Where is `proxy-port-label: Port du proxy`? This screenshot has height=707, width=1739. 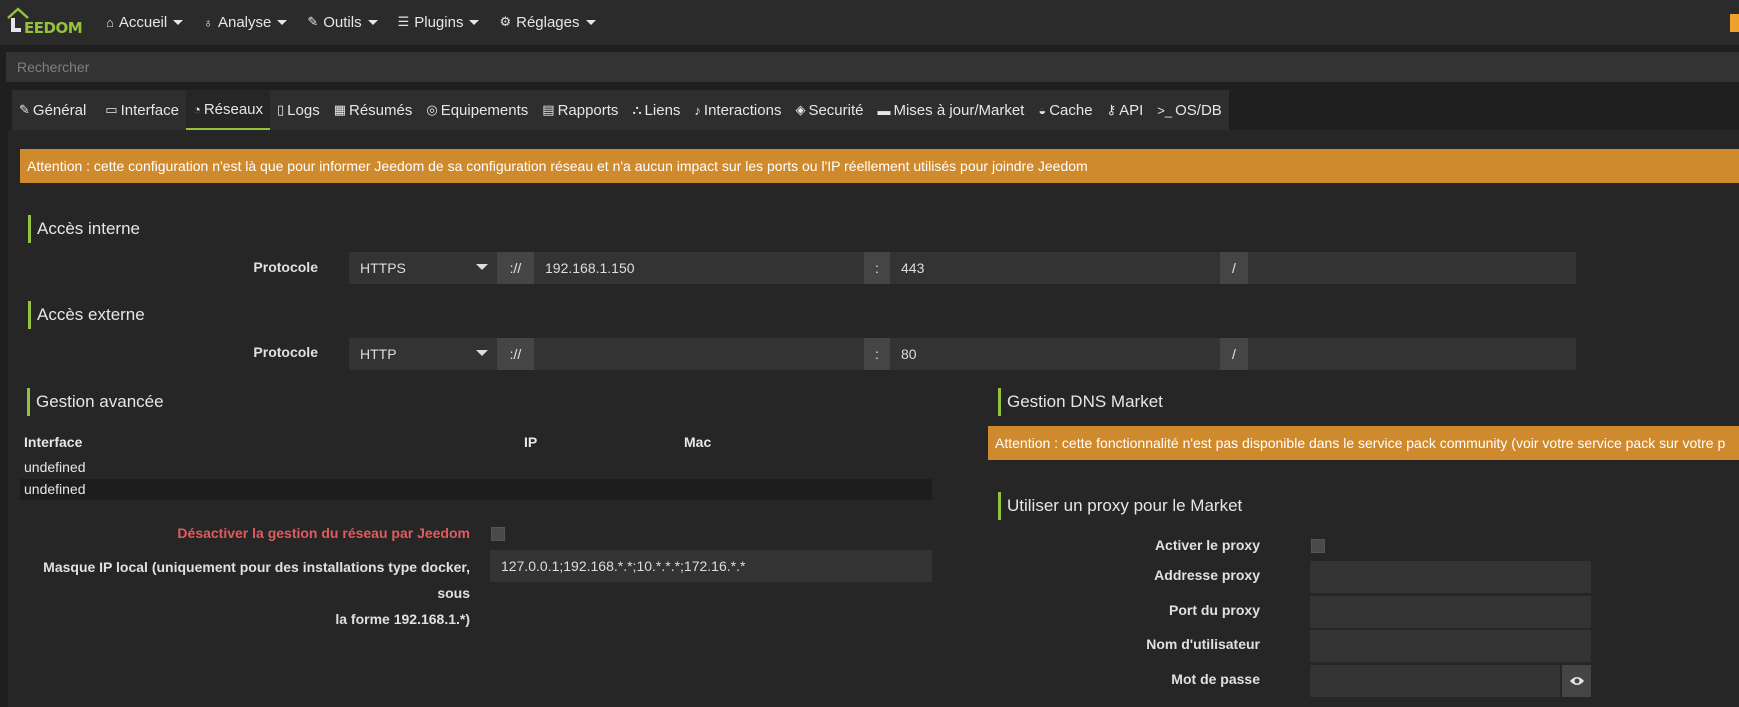
proxy-port-label: Port du proxy is located at coordinates (1214, 610).